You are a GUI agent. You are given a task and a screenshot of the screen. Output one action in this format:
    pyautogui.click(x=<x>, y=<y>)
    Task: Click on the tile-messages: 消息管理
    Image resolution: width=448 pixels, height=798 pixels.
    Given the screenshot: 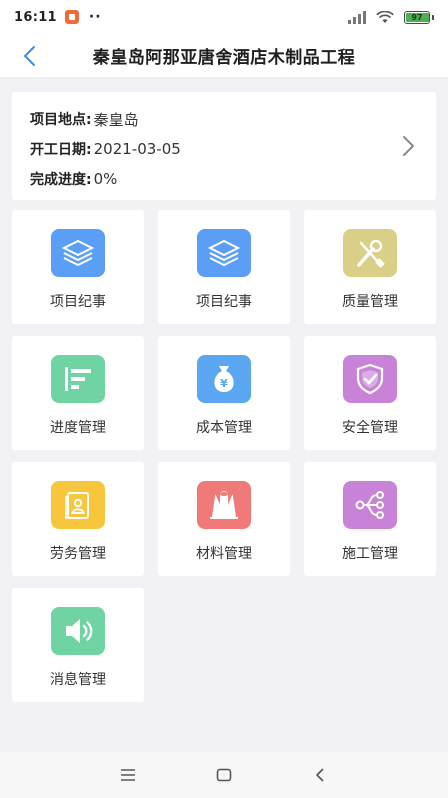 What is the action you would take?
    pyautogui.click(x=78, y=645)
    